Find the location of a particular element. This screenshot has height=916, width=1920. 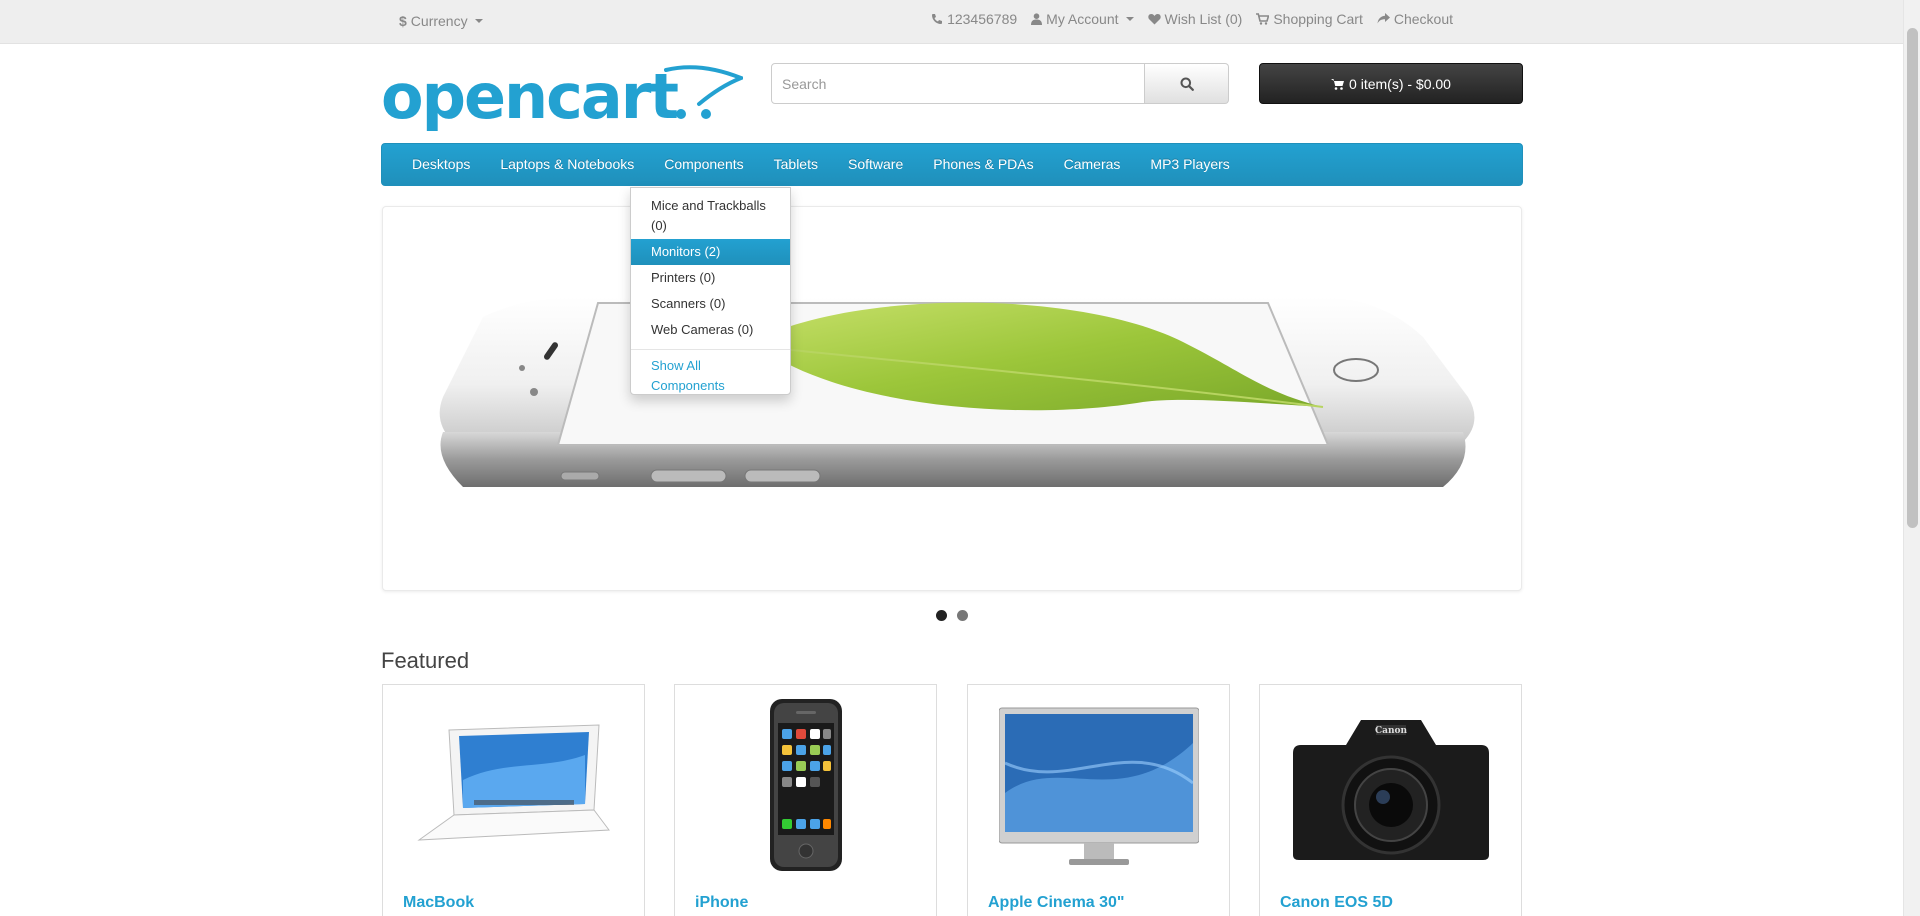

product-image-macbook is located at coordinates (513, 785).